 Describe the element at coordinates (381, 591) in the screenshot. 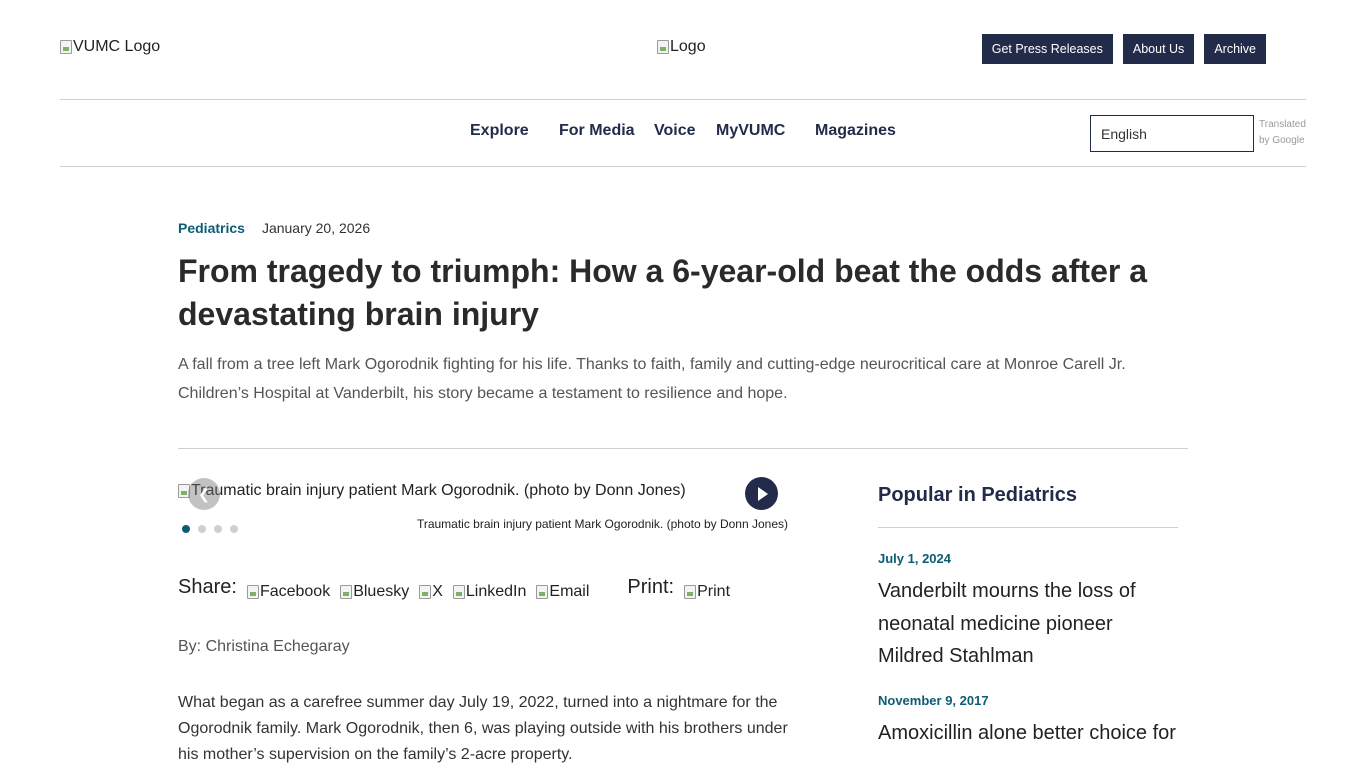

I see `share-bluesky-alt: Bluesky` at that location.